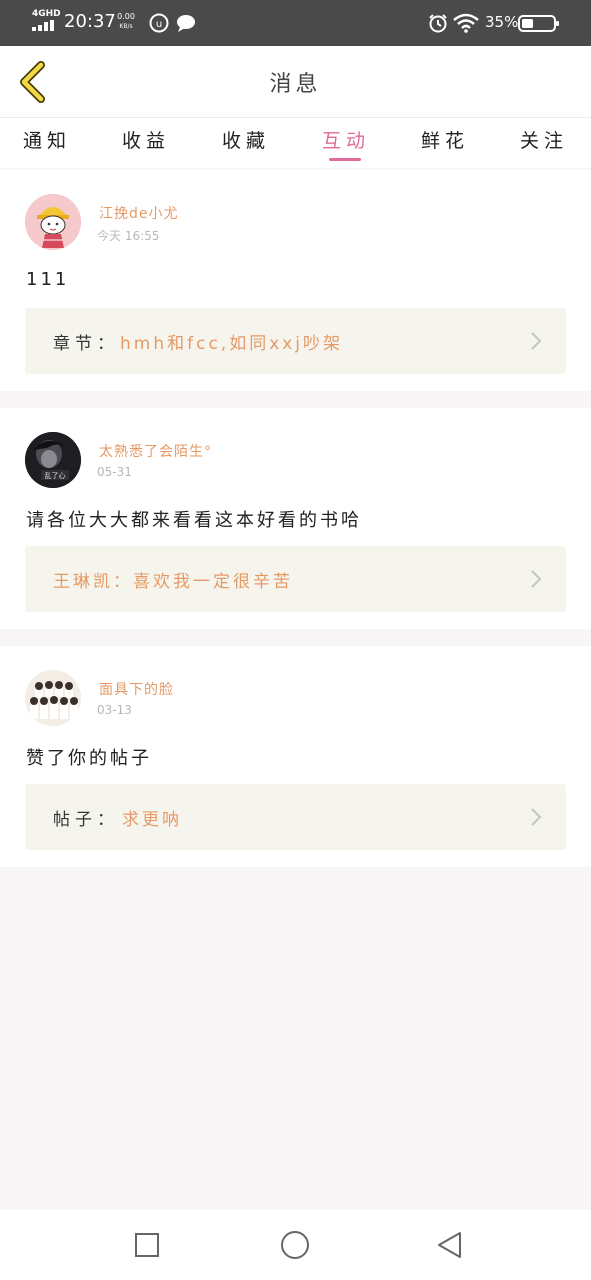 Image resolution: width=591 pixels, height=1280 pixels. Describe the element at coordinates (114, 472) in the screenshot. I see `timestamp: 05-31` at that location.